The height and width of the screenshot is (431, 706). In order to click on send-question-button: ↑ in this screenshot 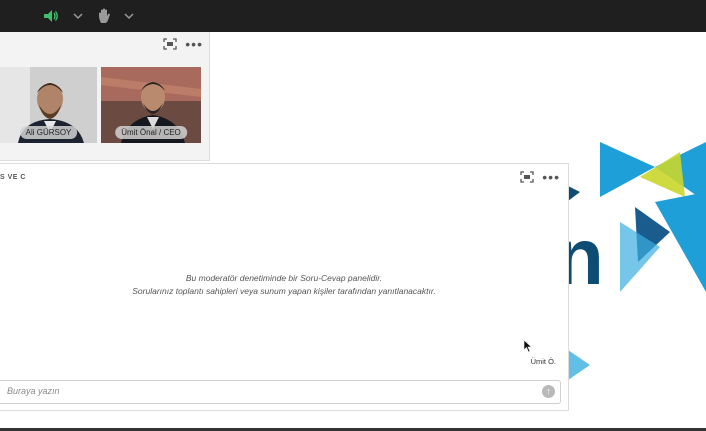, I will do `click(548, 391)`.